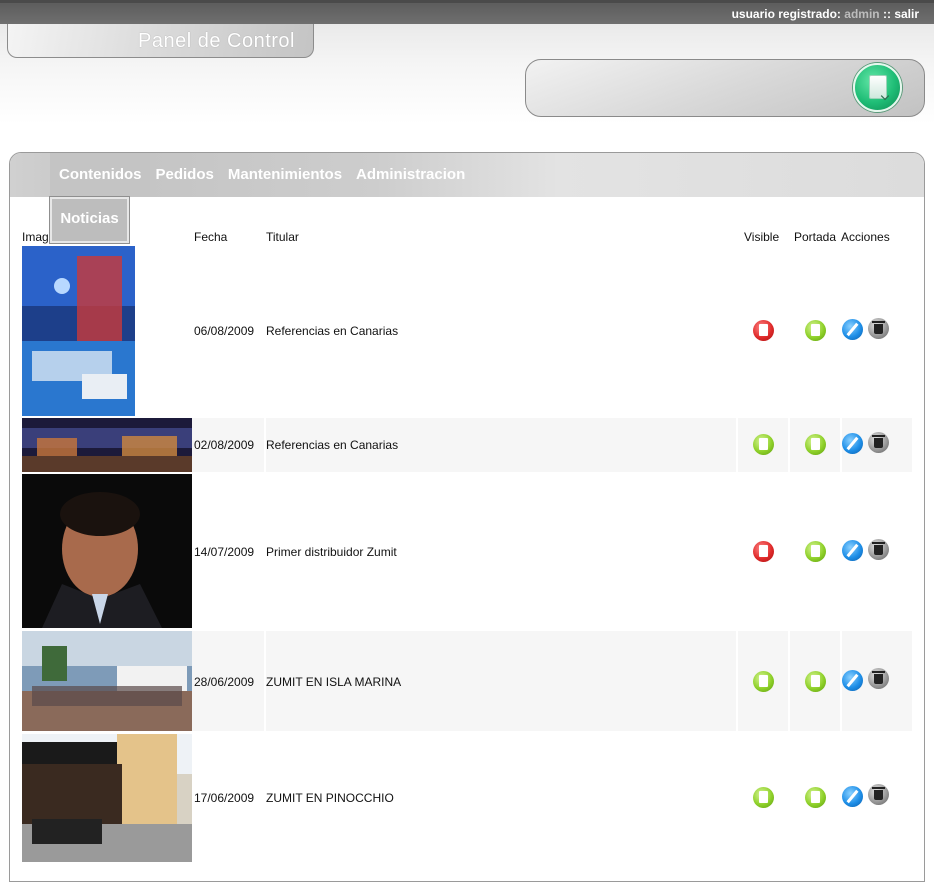 This screenshot has height=882, width=934. Describe the element at coordinates (906, 14) in the screenshot. I see `logout-link: salir` at that location.